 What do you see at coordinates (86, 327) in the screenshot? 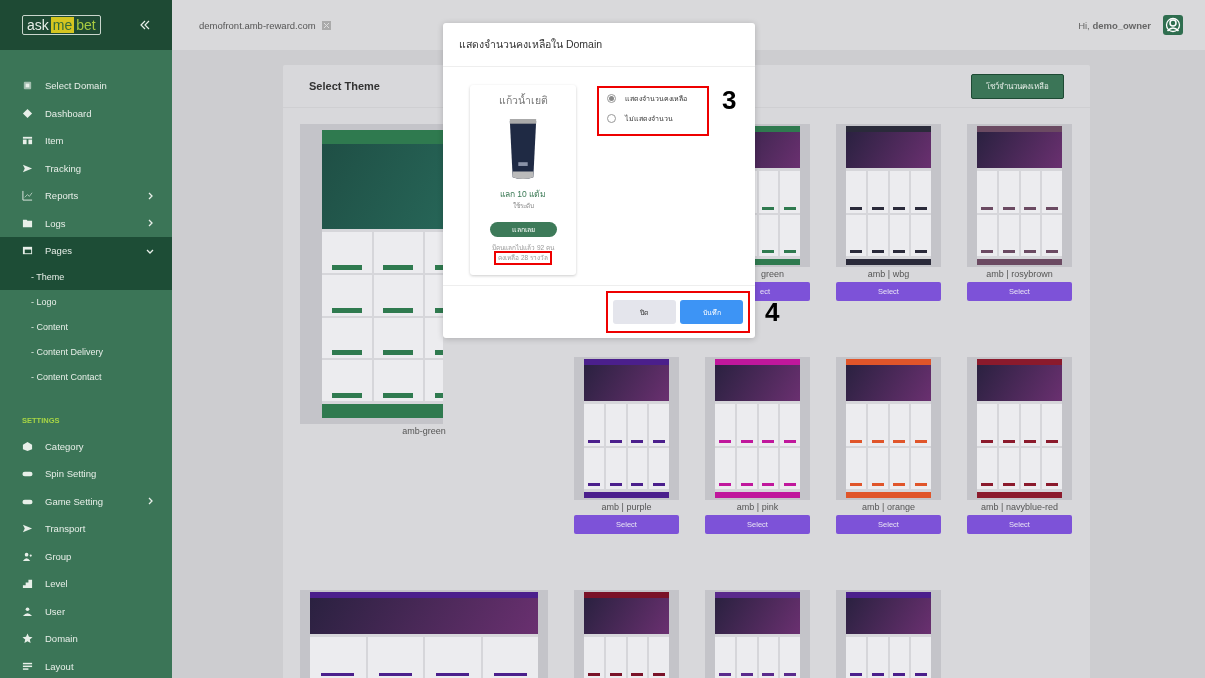
I see `sidebar-subitem: - Content` at bounding box center [86, 327].